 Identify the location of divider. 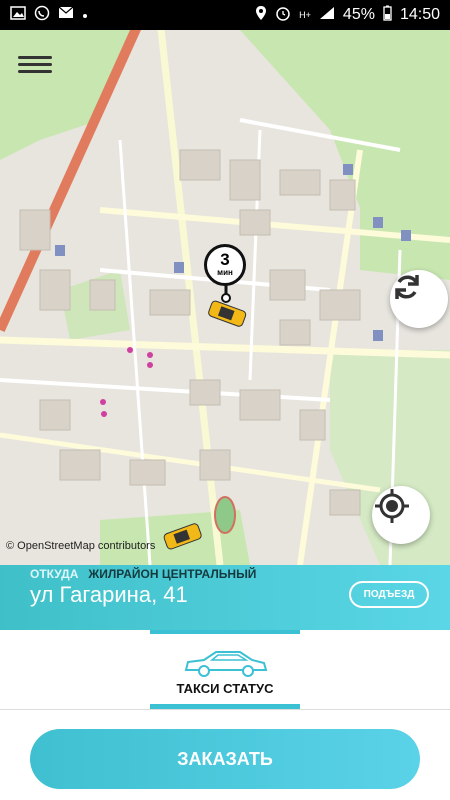
(225, 709).